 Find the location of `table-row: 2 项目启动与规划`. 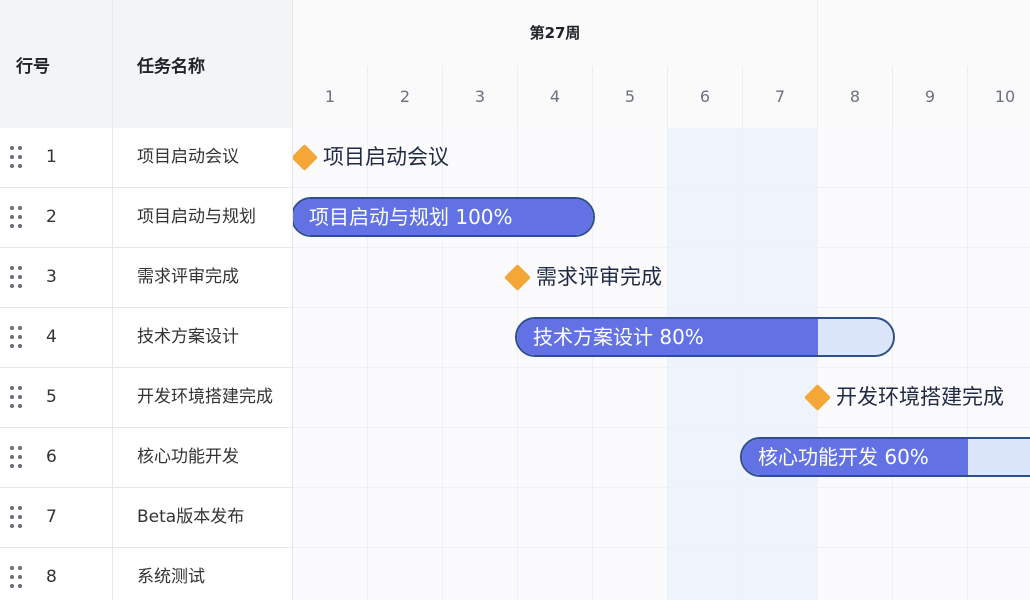

table-row: 2 项目启动与规划 is located at coordinates (146, 218).